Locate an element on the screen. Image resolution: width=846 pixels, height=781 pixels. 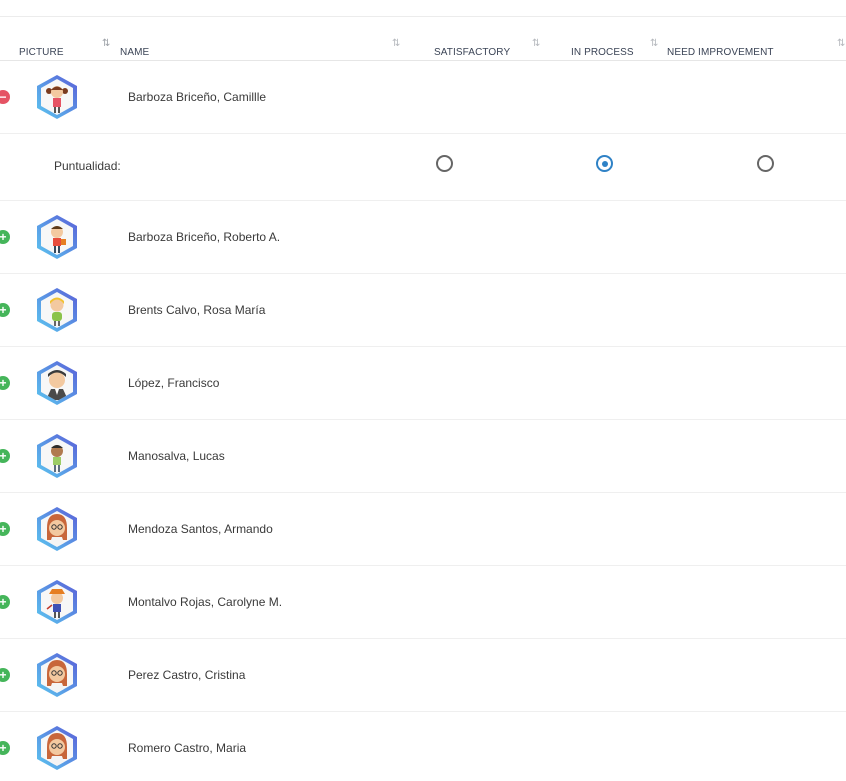
column-header-picture: PICTURE is located at coordinates (41, 52).